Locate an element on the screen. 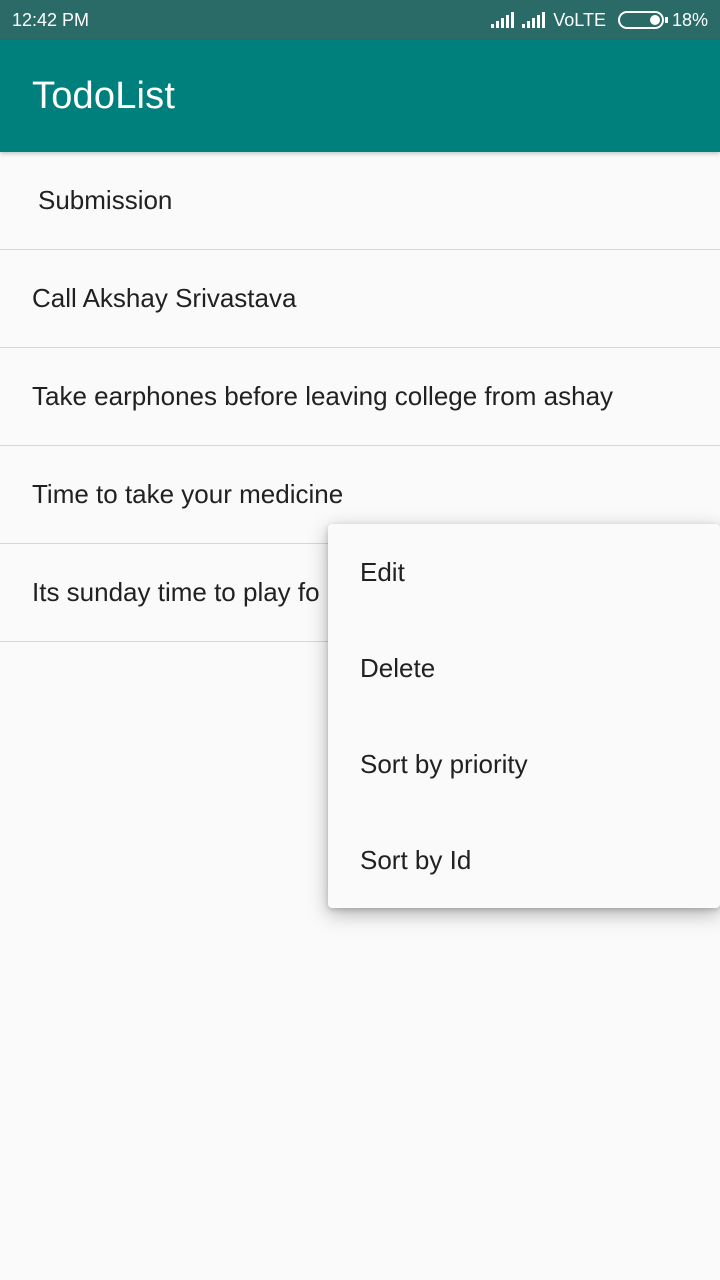 The width and height of the screenshot is (720, 1280). battery-percent: 18% is located at coordinates (689, 19).